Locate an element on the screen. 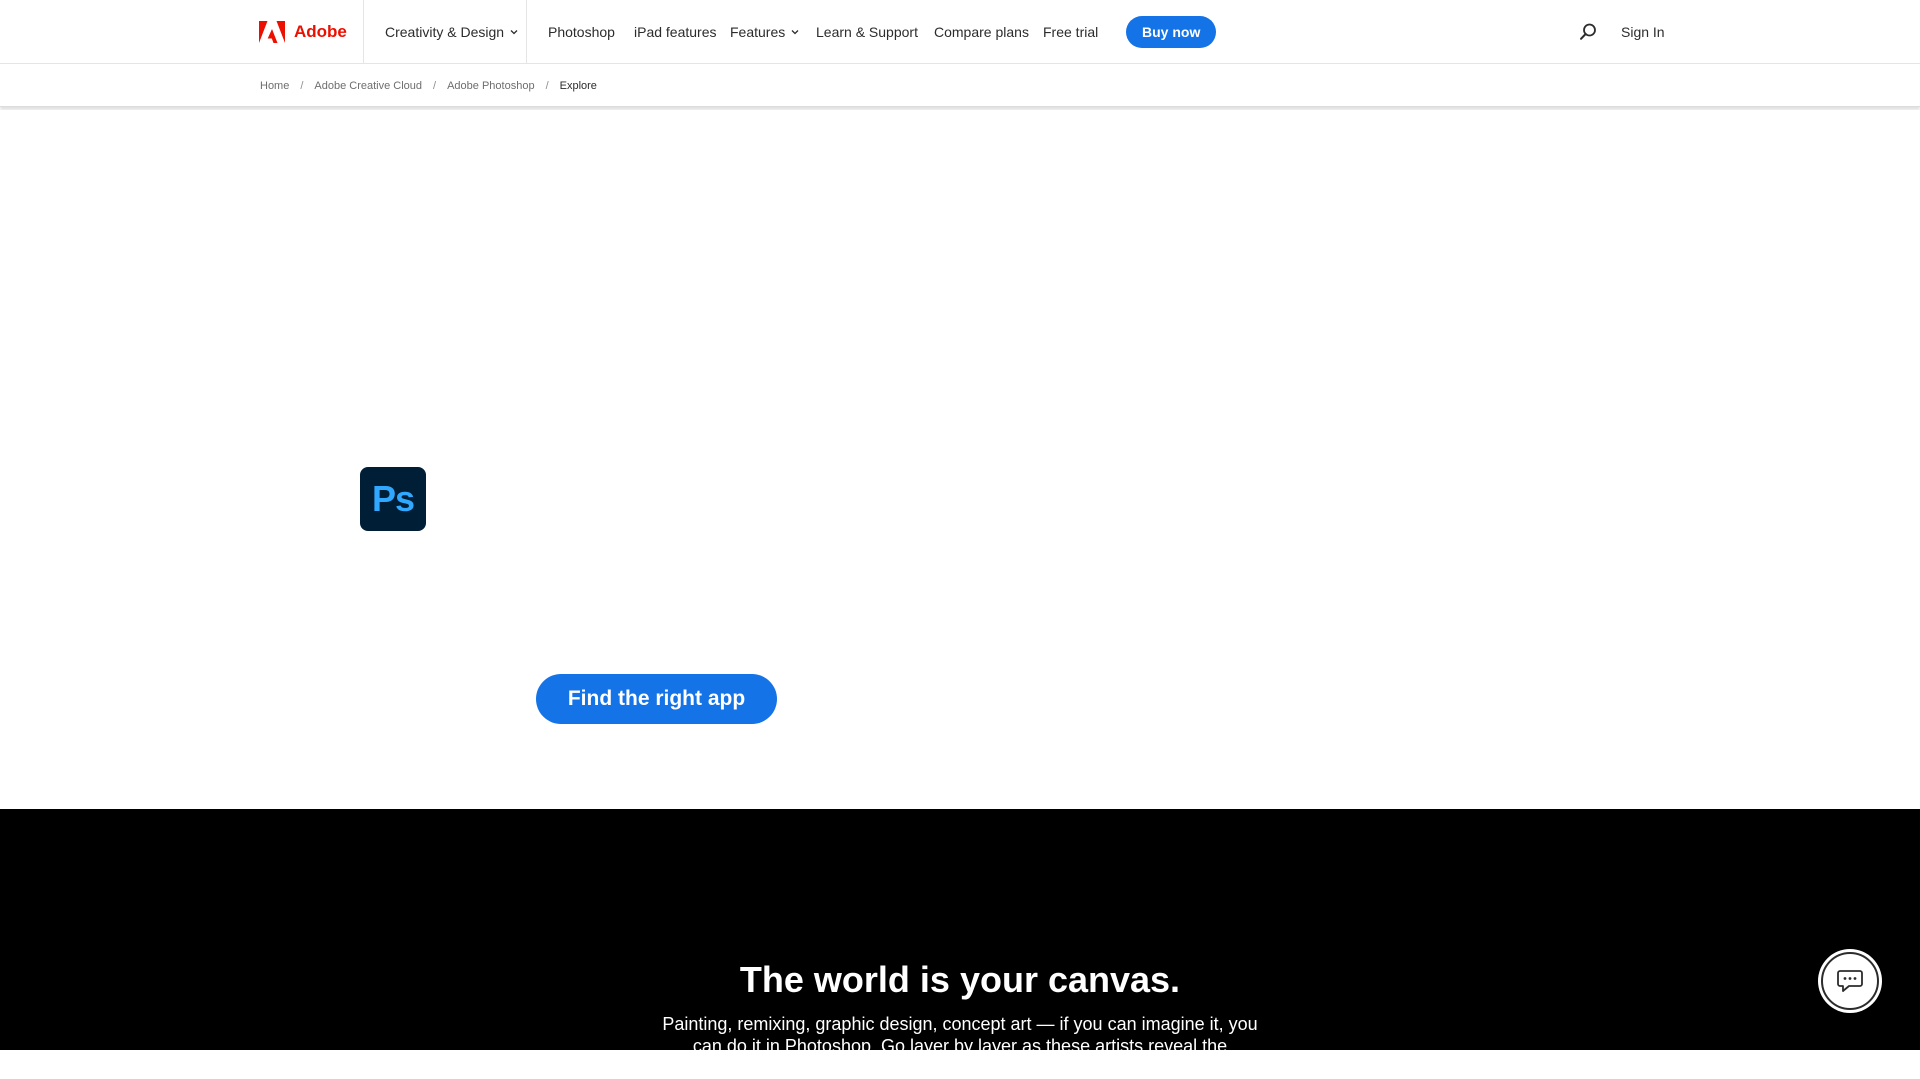  nav-ipad-features-label: iPad features is located at coordinates (675, 32).